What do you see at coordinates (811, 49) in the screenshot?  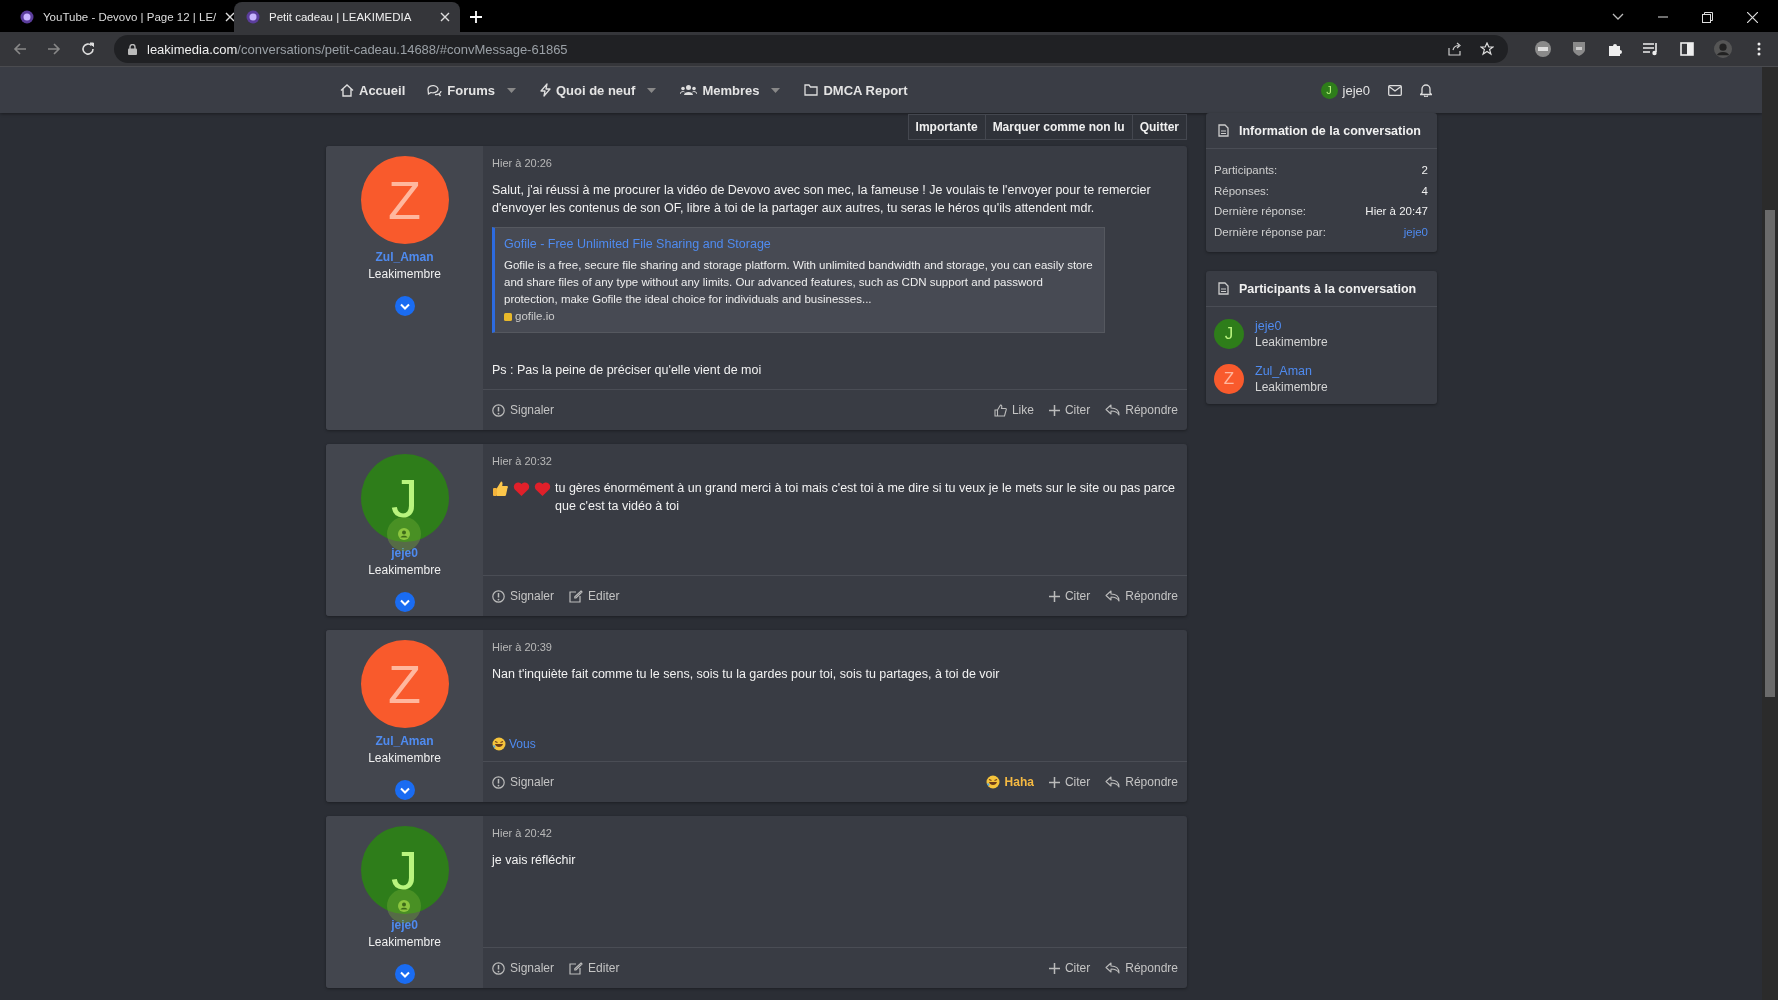 I see `address-bar: leakimedia.com/conversations/petit-cadeau.14688/#convMessage-61865` at bounding box center [811, 49].